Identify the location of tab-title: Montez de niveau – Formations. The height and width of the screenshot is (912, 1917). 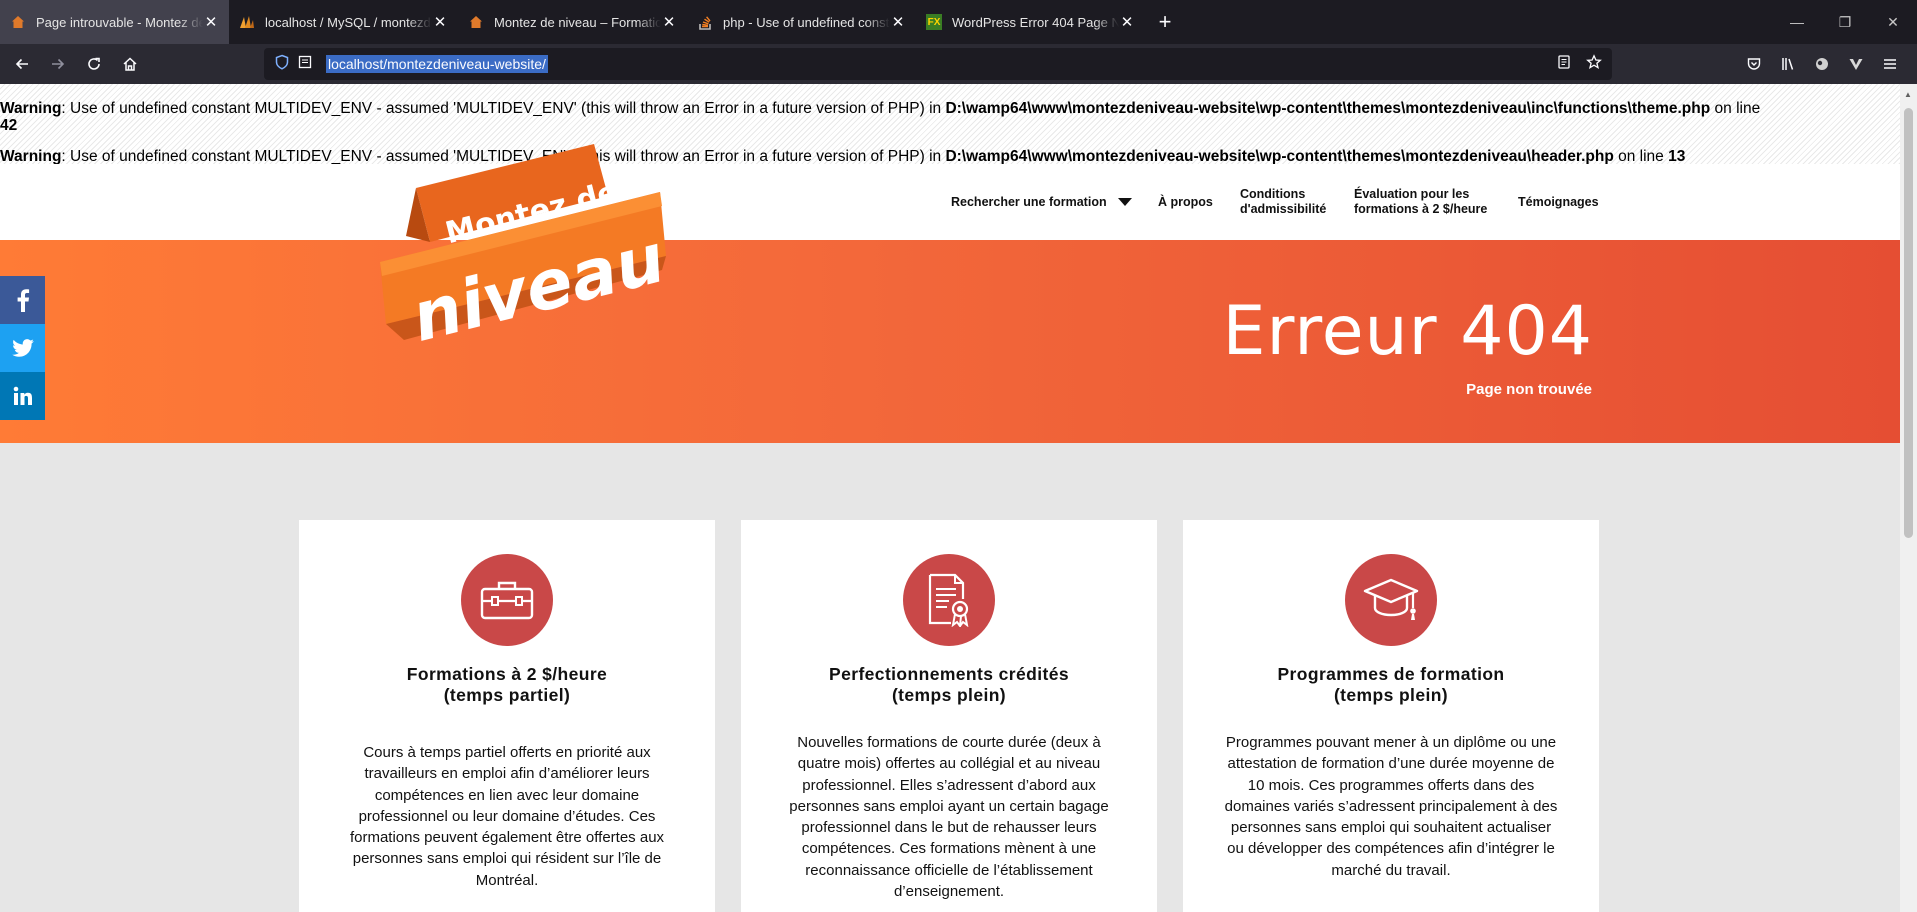
(577, 22).